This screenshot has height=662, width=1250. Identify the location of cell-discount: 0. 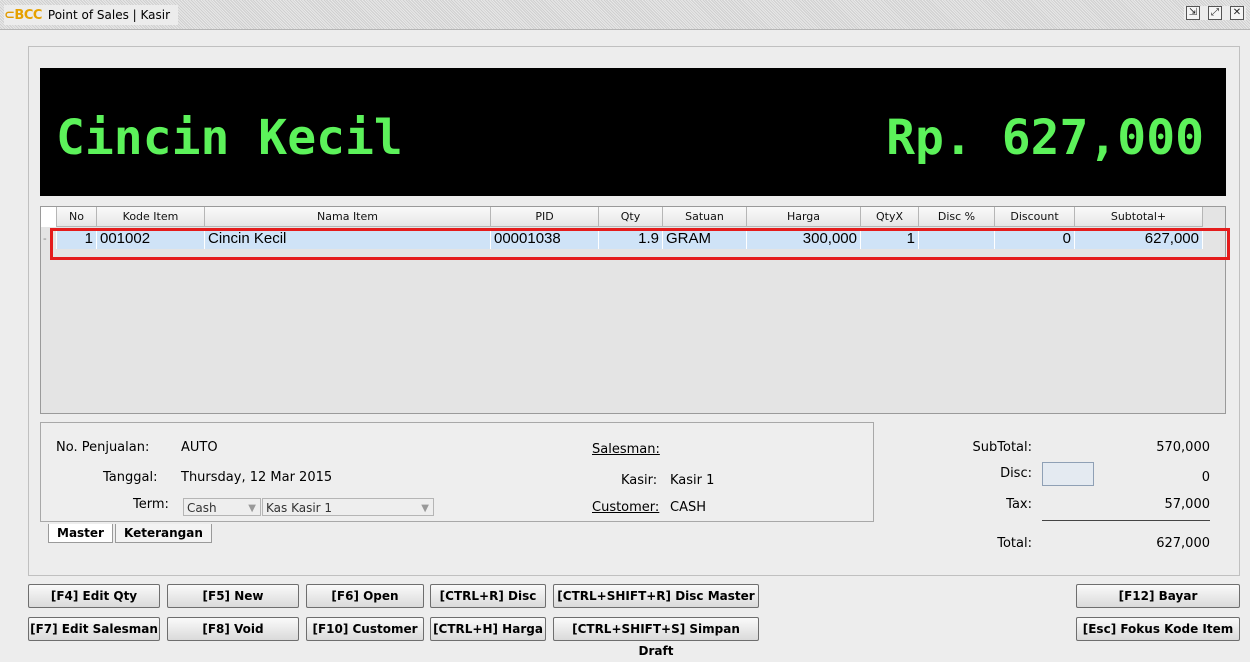
(1035, 239).